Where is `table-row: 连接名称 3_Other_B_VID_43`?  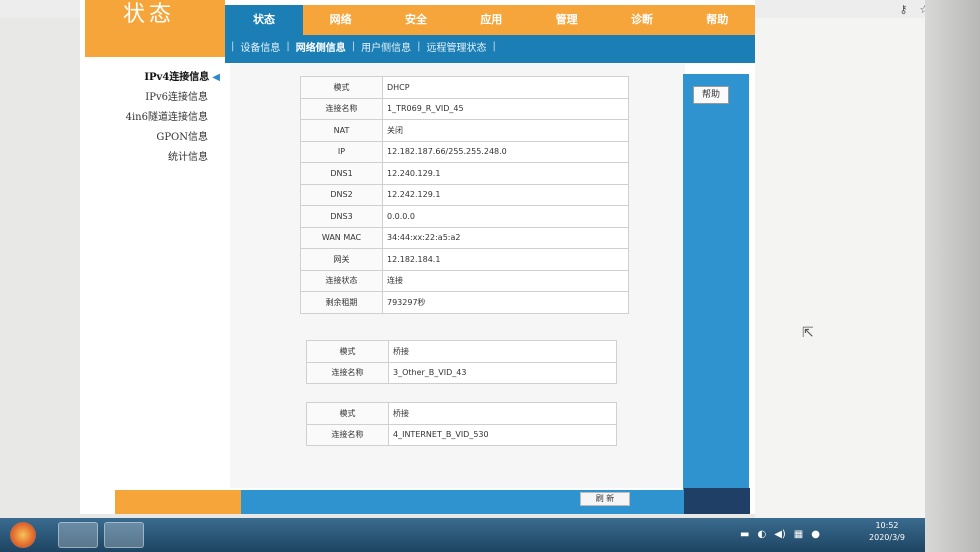 table-row: 连接名称 3_Other_B_VID_43 is located at coordinates (461, 372).